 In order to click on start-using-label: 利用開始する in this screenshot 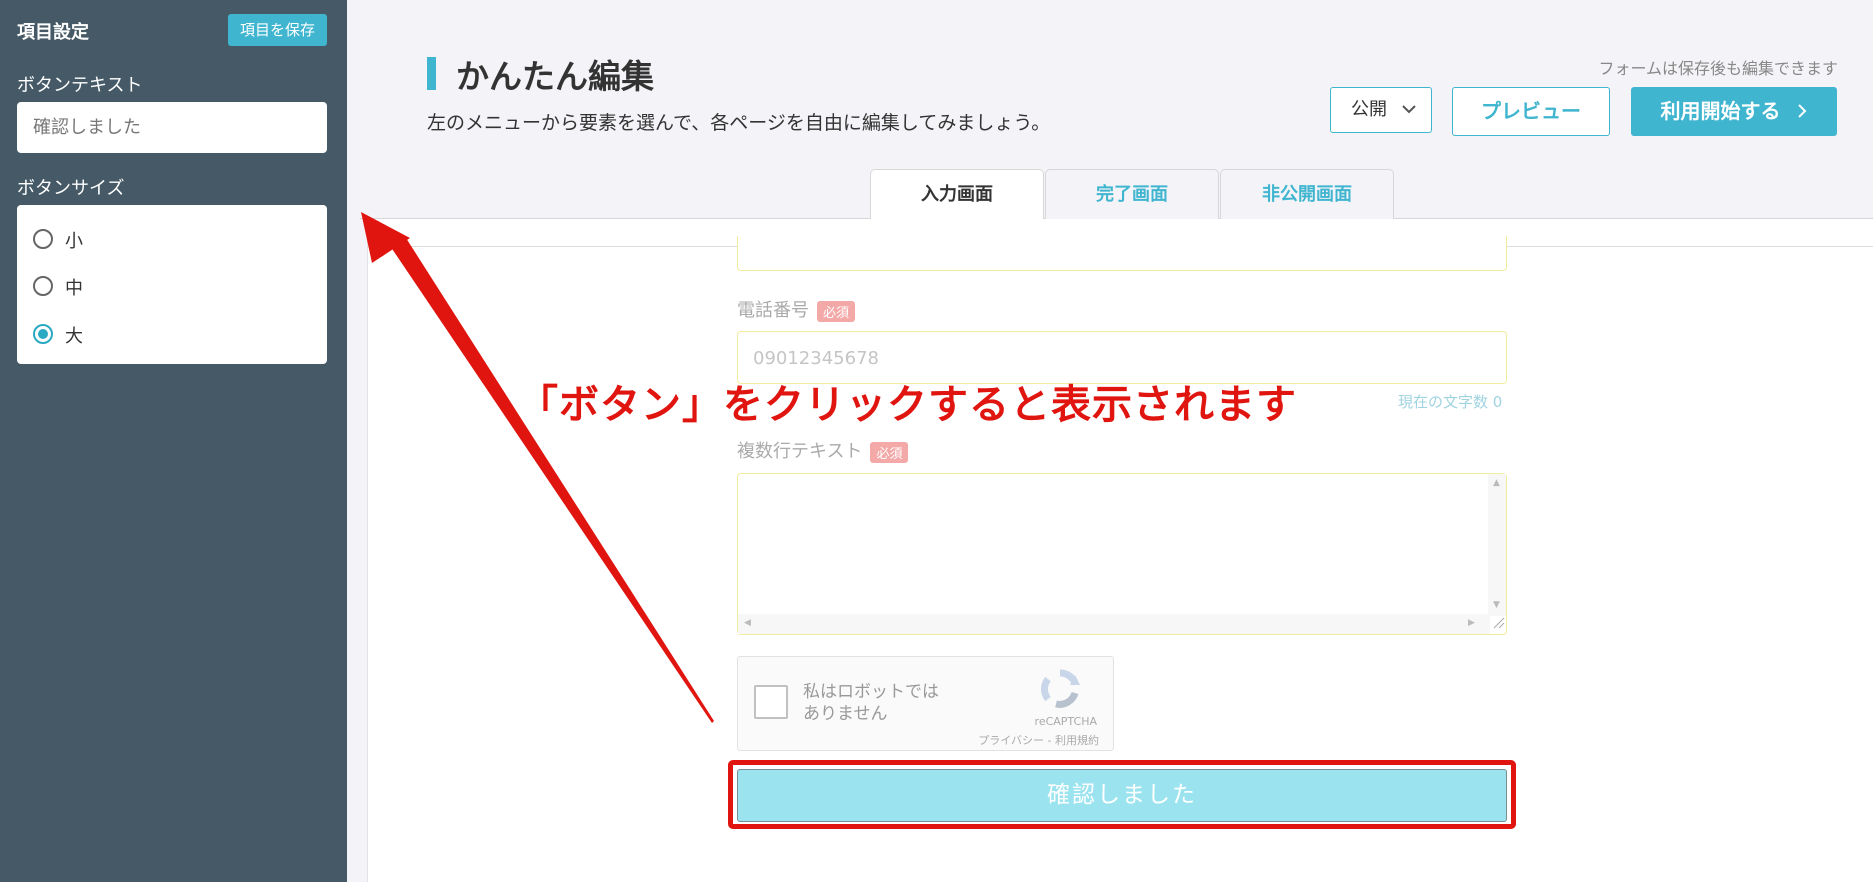, I will do `click(1720, 111)`.